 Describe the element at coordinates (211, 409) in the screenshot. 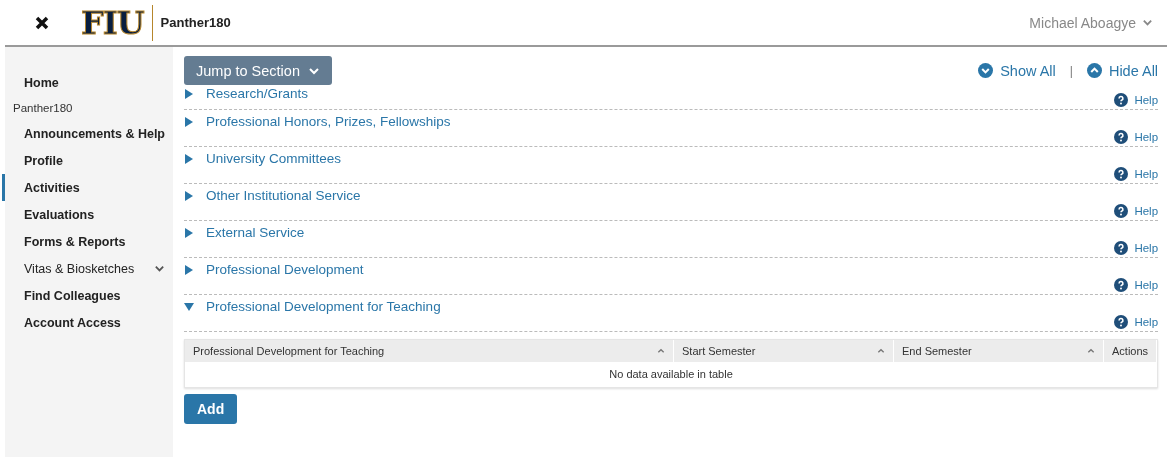

I see `add-button: Add` at that location.